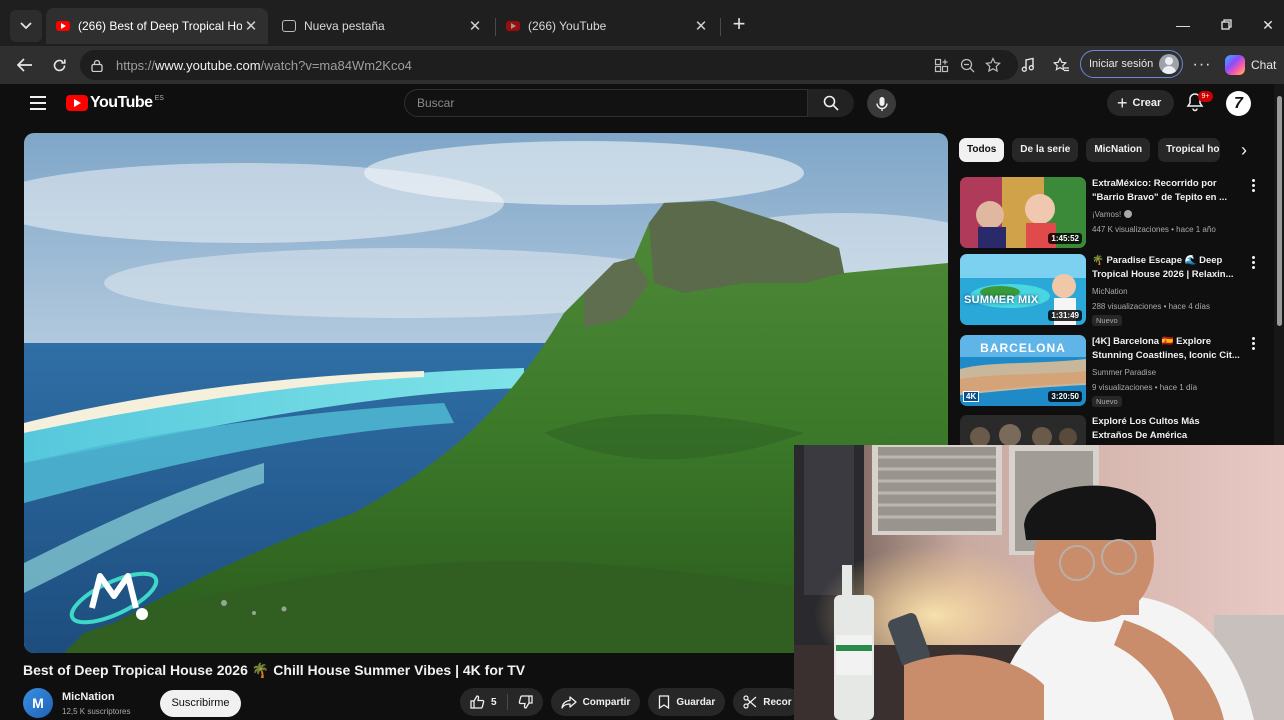 This screenshot has width=1284, height=720. Describe the element at coordinates (606, 103) in the screenshot. I see `search-input: Buscar` at that location.